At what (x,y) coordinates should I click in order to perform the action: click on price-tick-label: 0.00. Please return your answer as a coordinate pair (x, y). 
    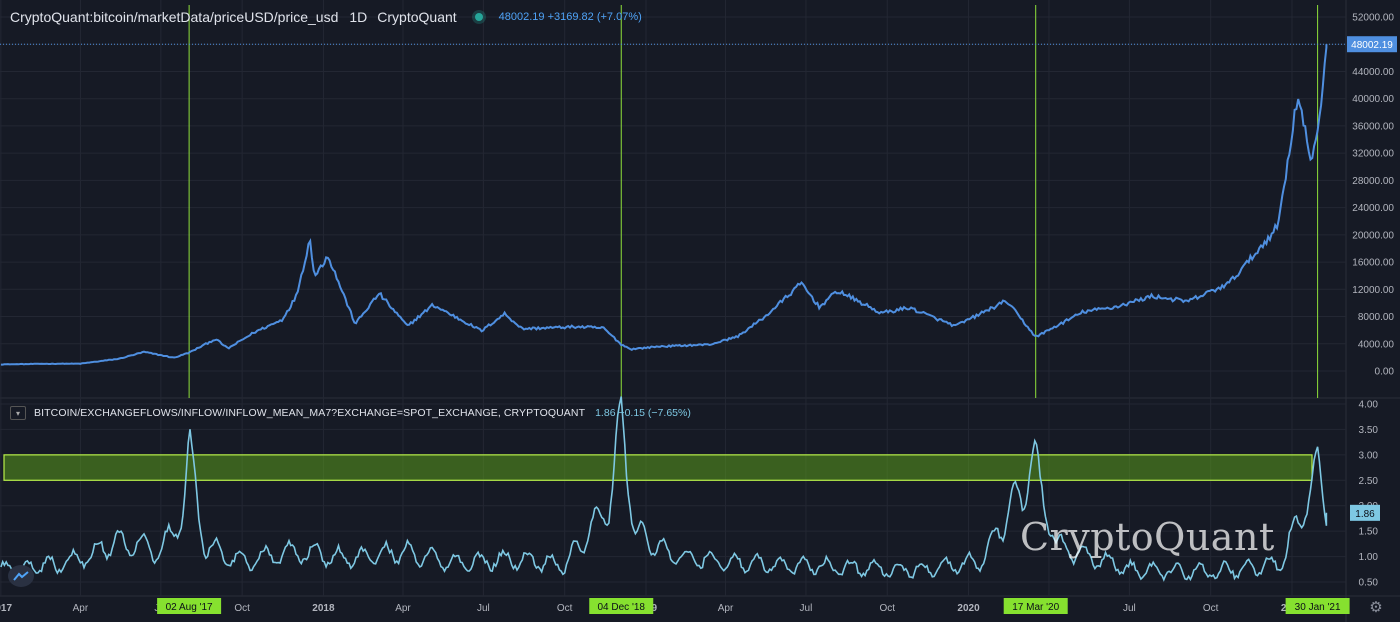
    Looking at the image, I should click on (1385, 372).